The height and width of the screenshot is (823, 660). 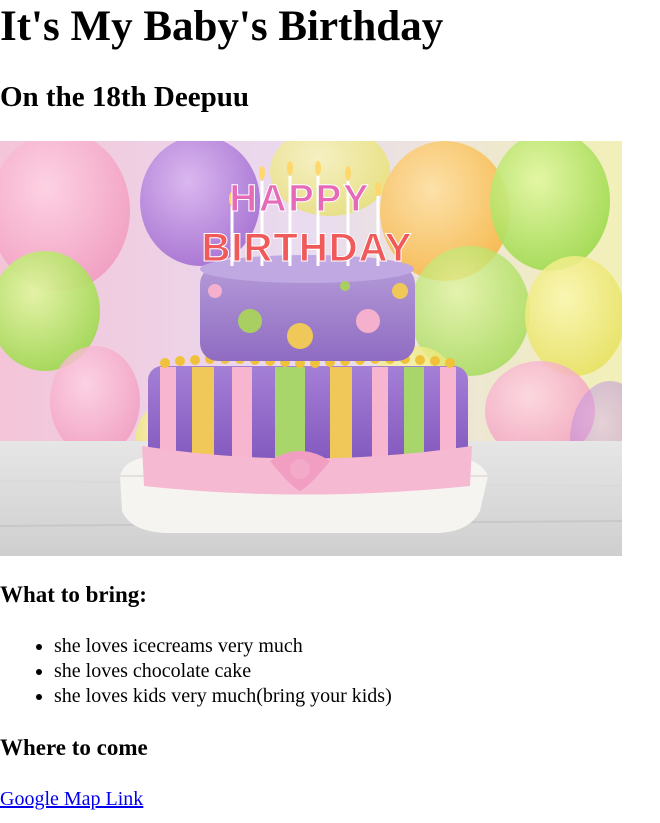 I want to click on page-title: It's My Baby's Birthday, so click(x=222, y=26).